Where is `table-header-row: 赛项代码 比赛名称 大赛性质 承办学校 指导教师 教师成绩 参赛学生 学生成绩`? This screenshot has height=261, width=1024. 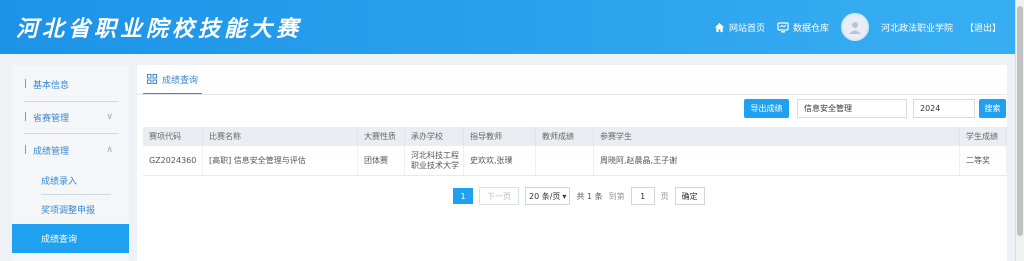 table-header-row: 赛项代码 比赛名称 大赛性质 承办学校 指导教师 教师成绩 参赛学生 学生成绩 is located at coordinates (575, 136).